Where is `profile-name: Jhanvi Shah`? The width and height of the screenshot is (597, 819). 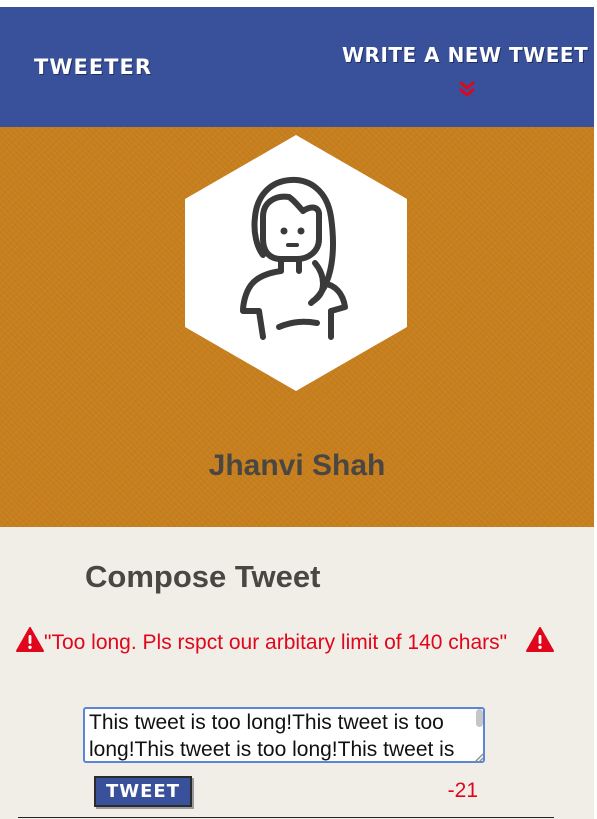 profile-name: Jhanvi Shah is located at coordinates (297, 465).